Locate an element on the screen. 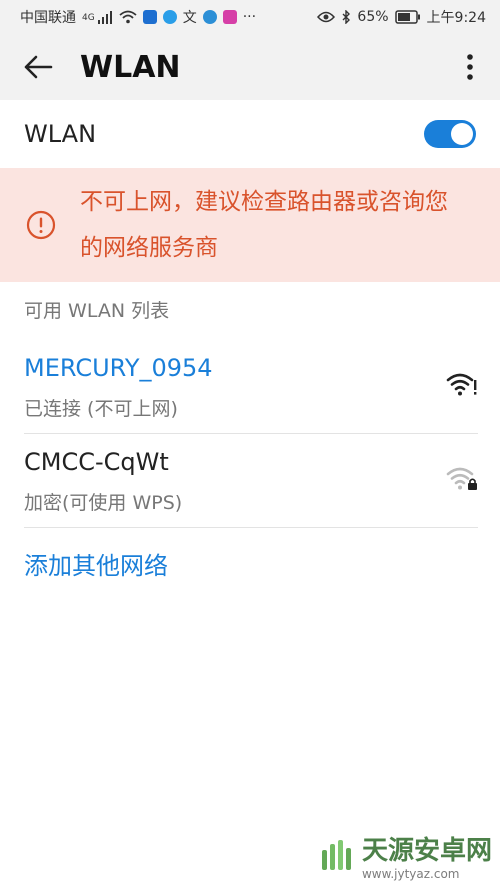  network-name: CMCC-CqWt is located at coordinates (96, 462).